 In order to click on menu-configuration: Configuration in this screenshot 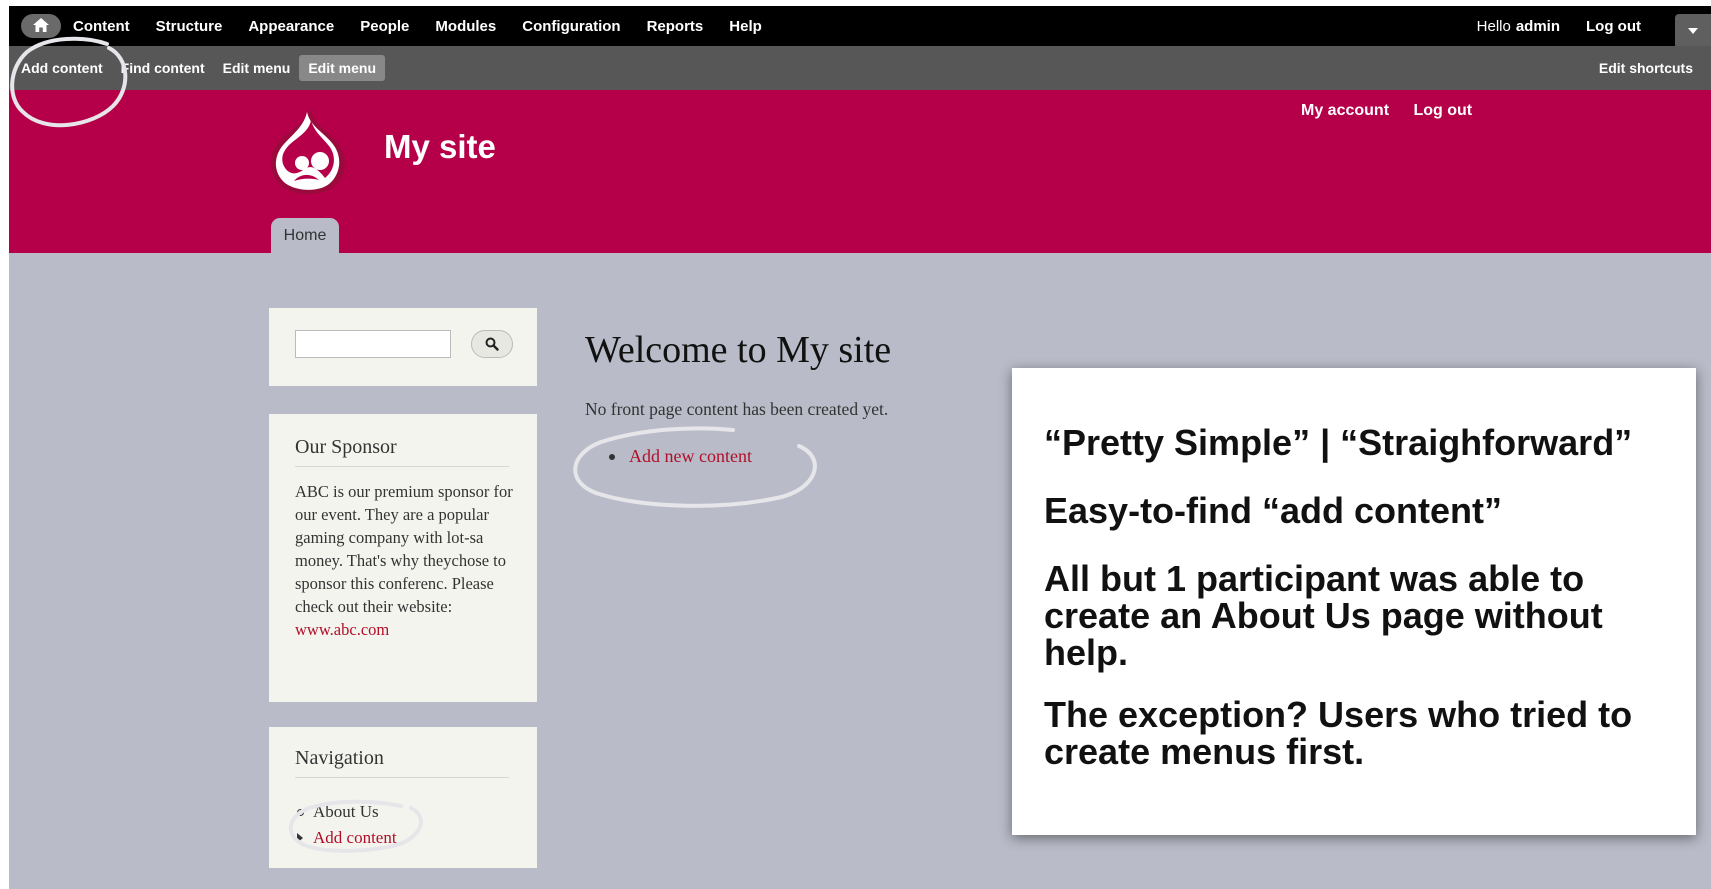, I will do `click(571, 26)`.